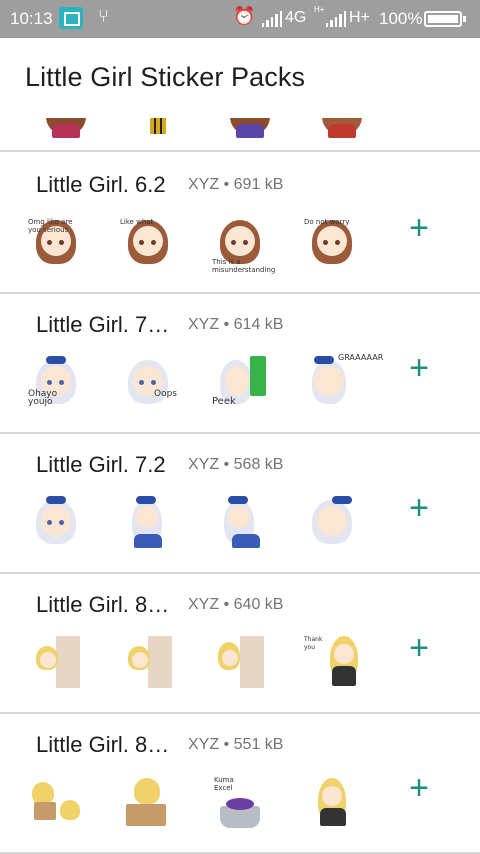 This screenshot has width=480, height=854. What do you see at coordinates (258, 744) in the screenshot?
I see `pack-size: 551 kB` at bounding box center [258, 744].